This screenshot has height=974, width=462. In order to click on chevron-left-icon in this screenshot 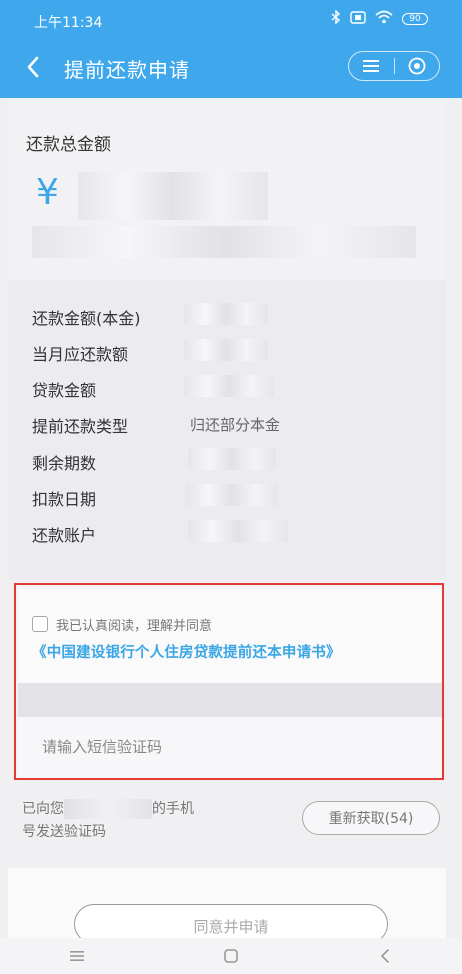, I will do `click(33, 67)`.